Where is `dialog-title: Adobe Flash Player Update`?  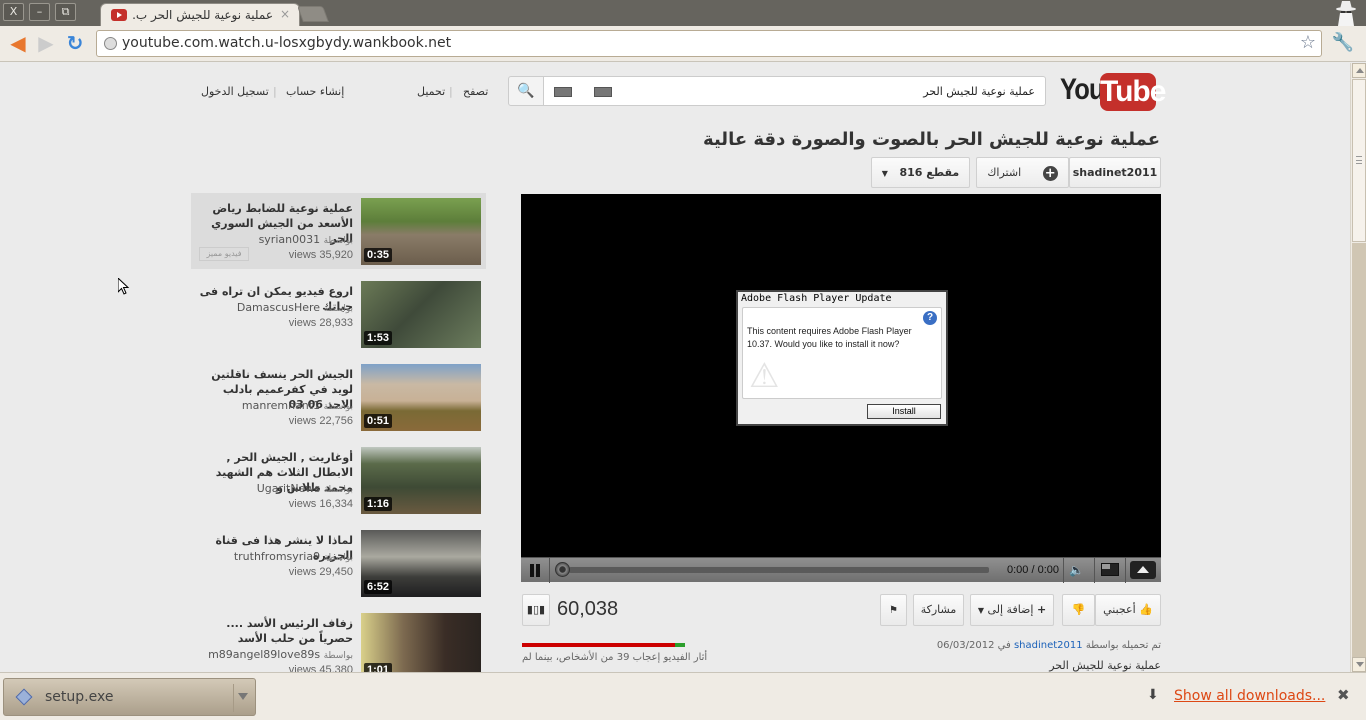
dialog-title: Adobe Flash Player Update is located at coordinates (816, 298).